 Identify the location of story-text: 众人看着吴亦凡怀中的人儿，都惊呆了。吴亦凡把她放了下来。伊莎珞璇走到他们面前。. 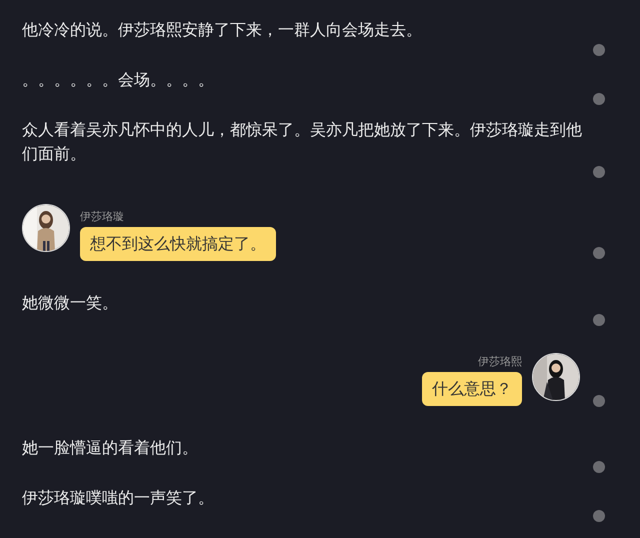
(302, 142).